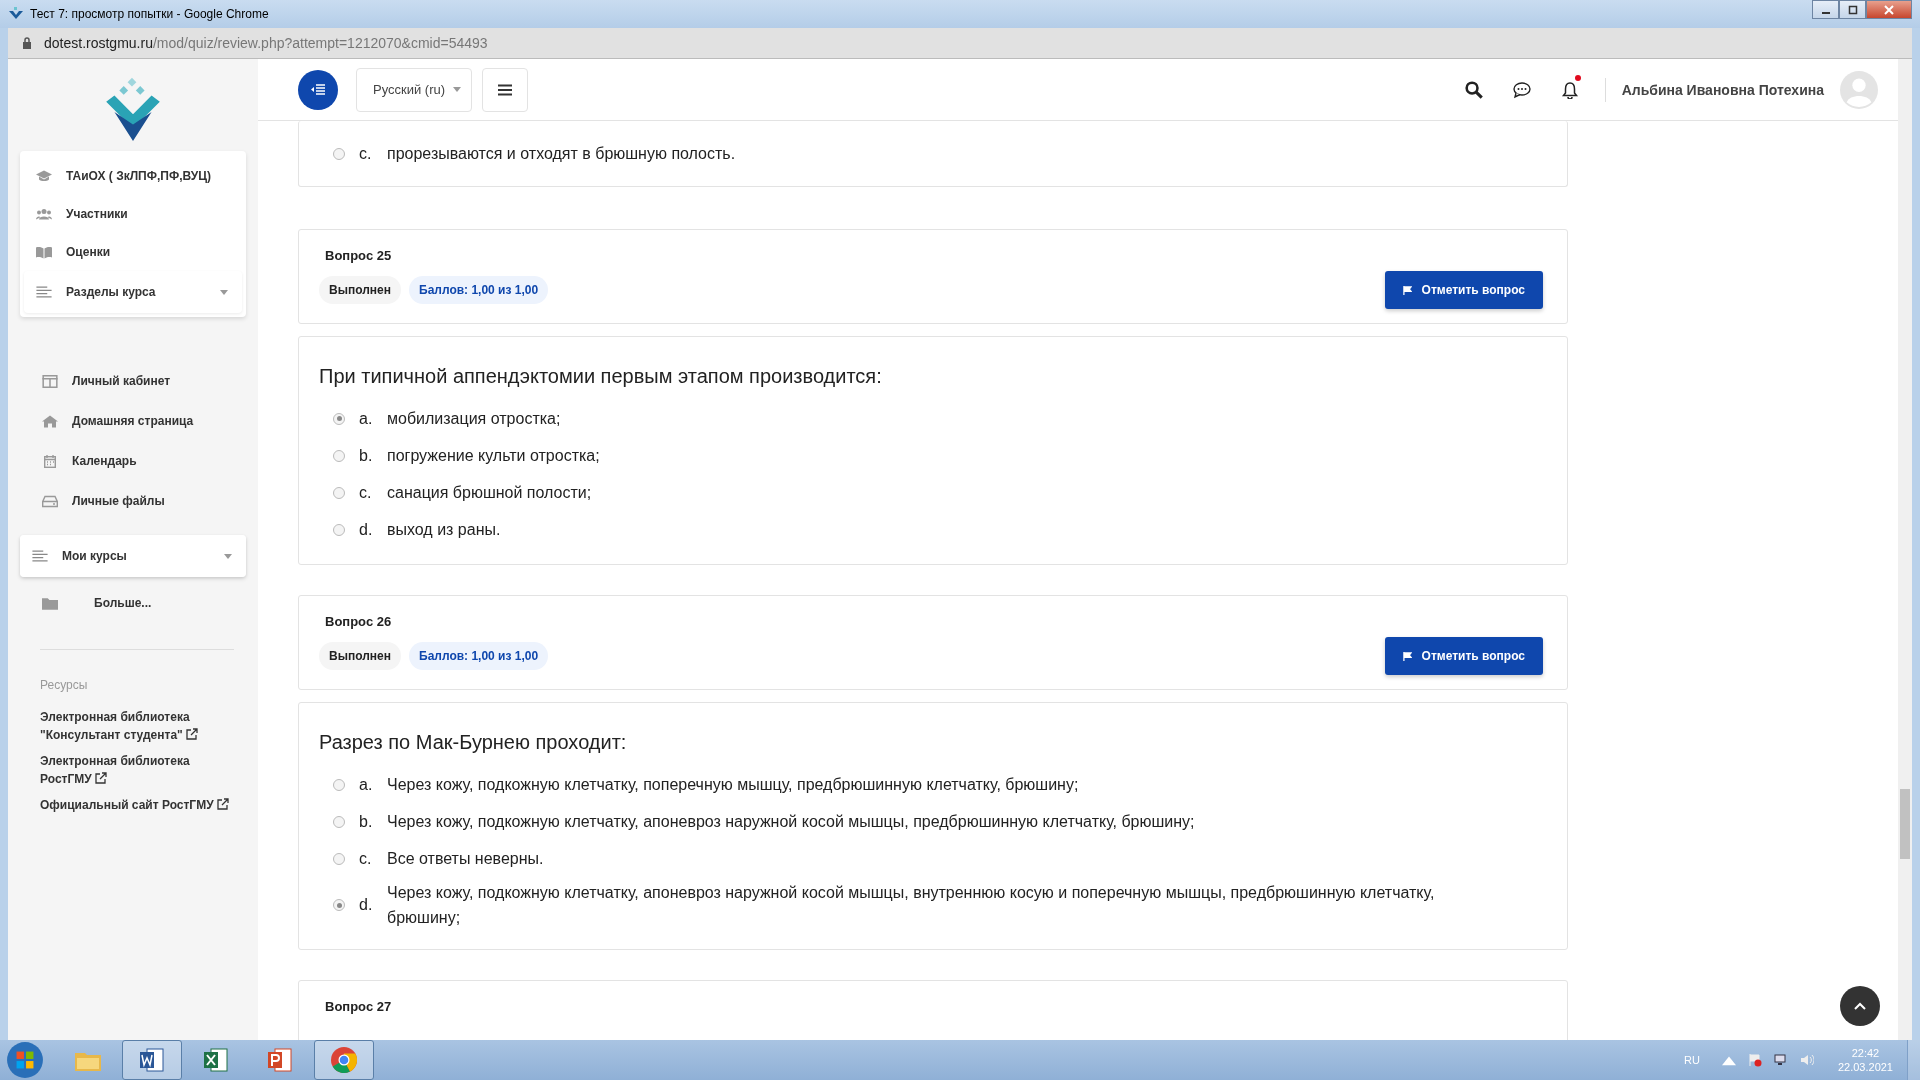  Describe the element at coordinates (133, 421) in the screenshot. I see `sidebar-item: Домашняя страница` at that location.